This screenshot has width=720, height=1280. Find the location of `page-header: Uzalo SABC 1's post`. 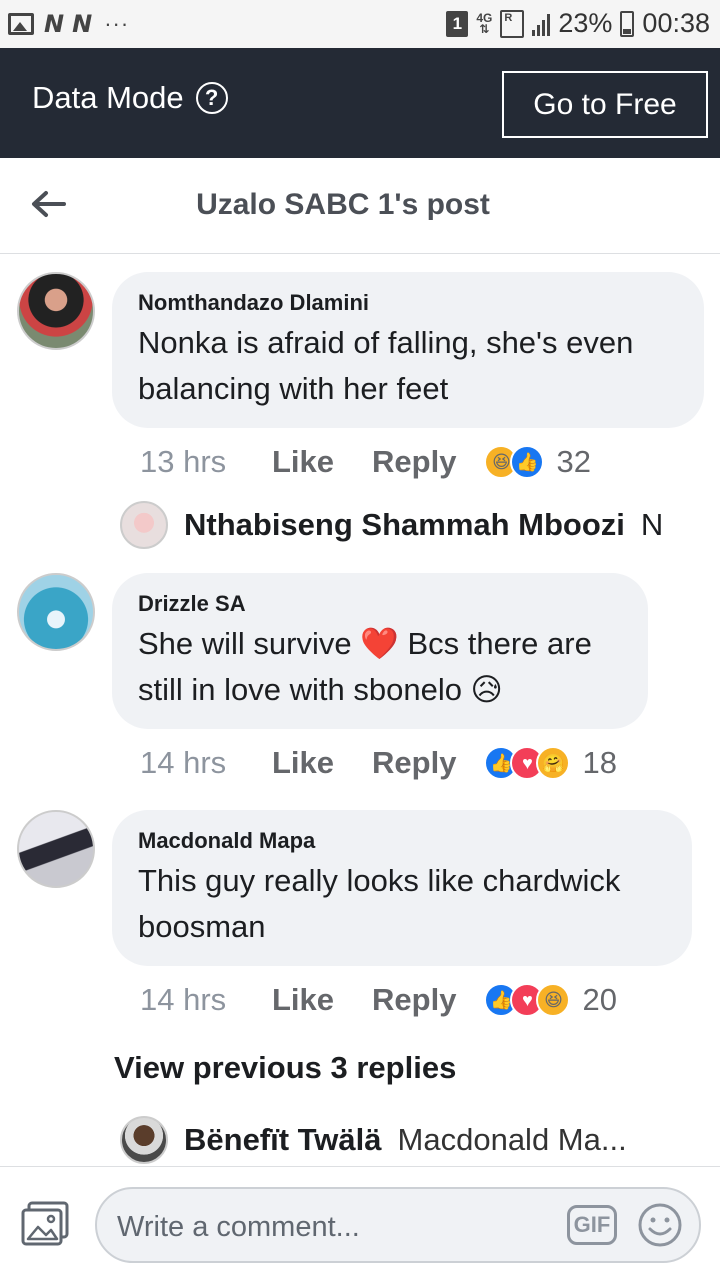

page-header: Uzalo SABC 1's post is located at coordinates (360, 206).